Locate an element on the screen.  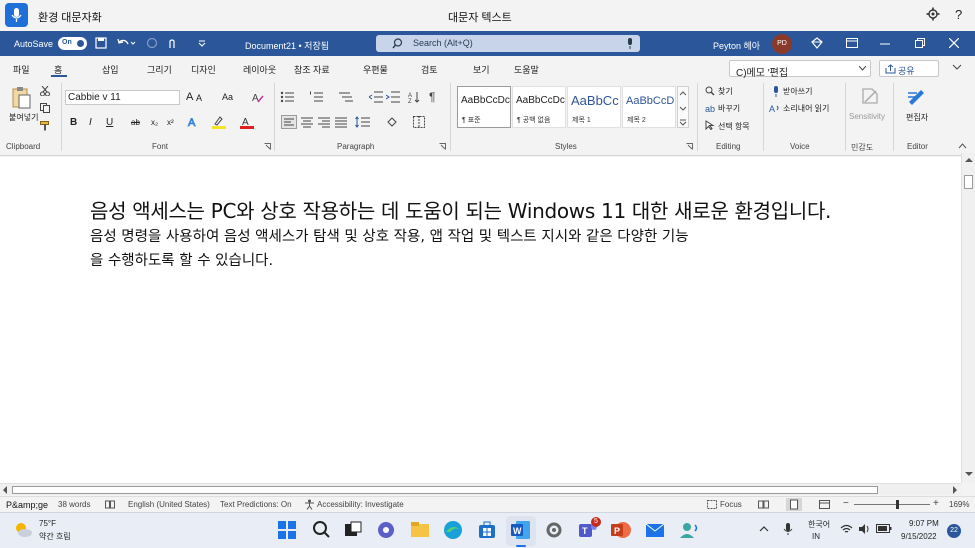
horizontal-scrollbar is located at coordinates (480, 489).